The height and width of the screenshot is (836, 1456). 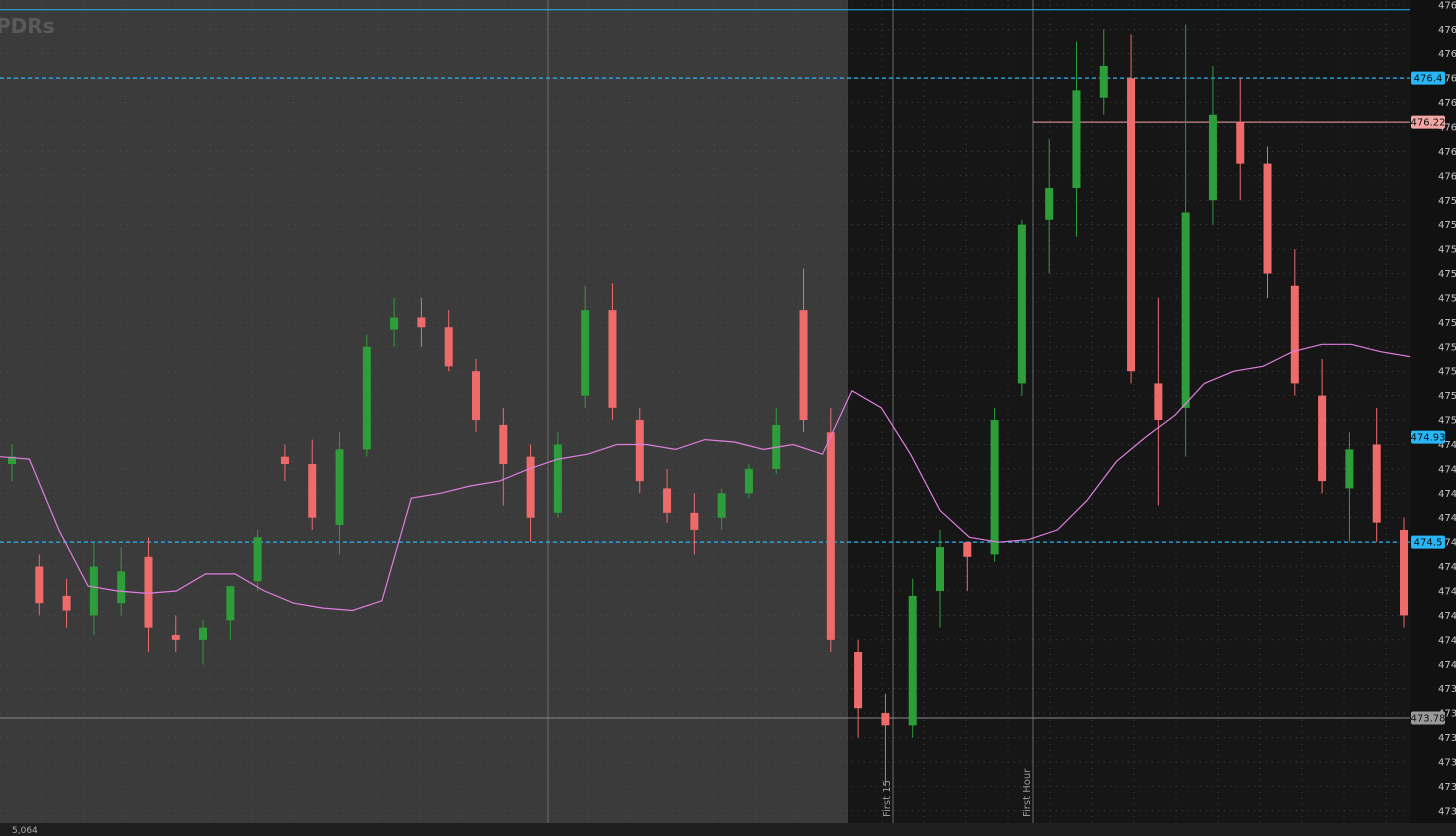 What do you see at coordinates (1428, 123) in the screenshot?
I see `price-badge-label: 476.22` at bounding box center [1428, 123].